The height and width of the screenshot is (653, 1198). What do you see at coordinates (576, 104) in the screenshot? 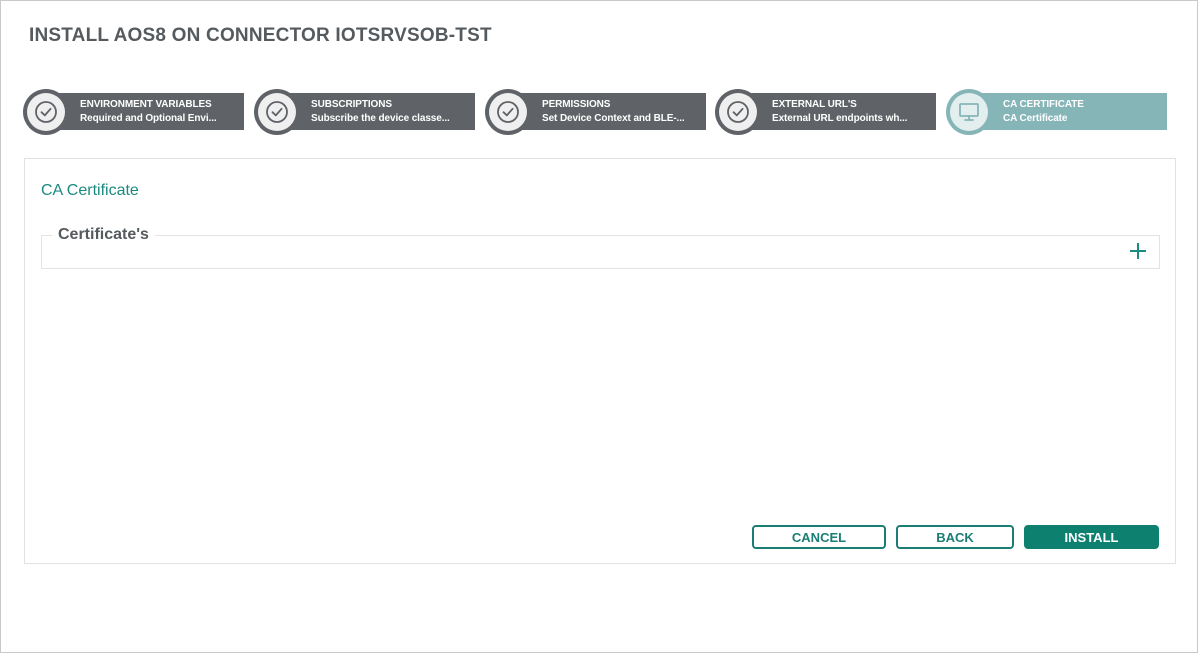
I see `step-title: PERMISSIONS` at bounding box center [576, 104].